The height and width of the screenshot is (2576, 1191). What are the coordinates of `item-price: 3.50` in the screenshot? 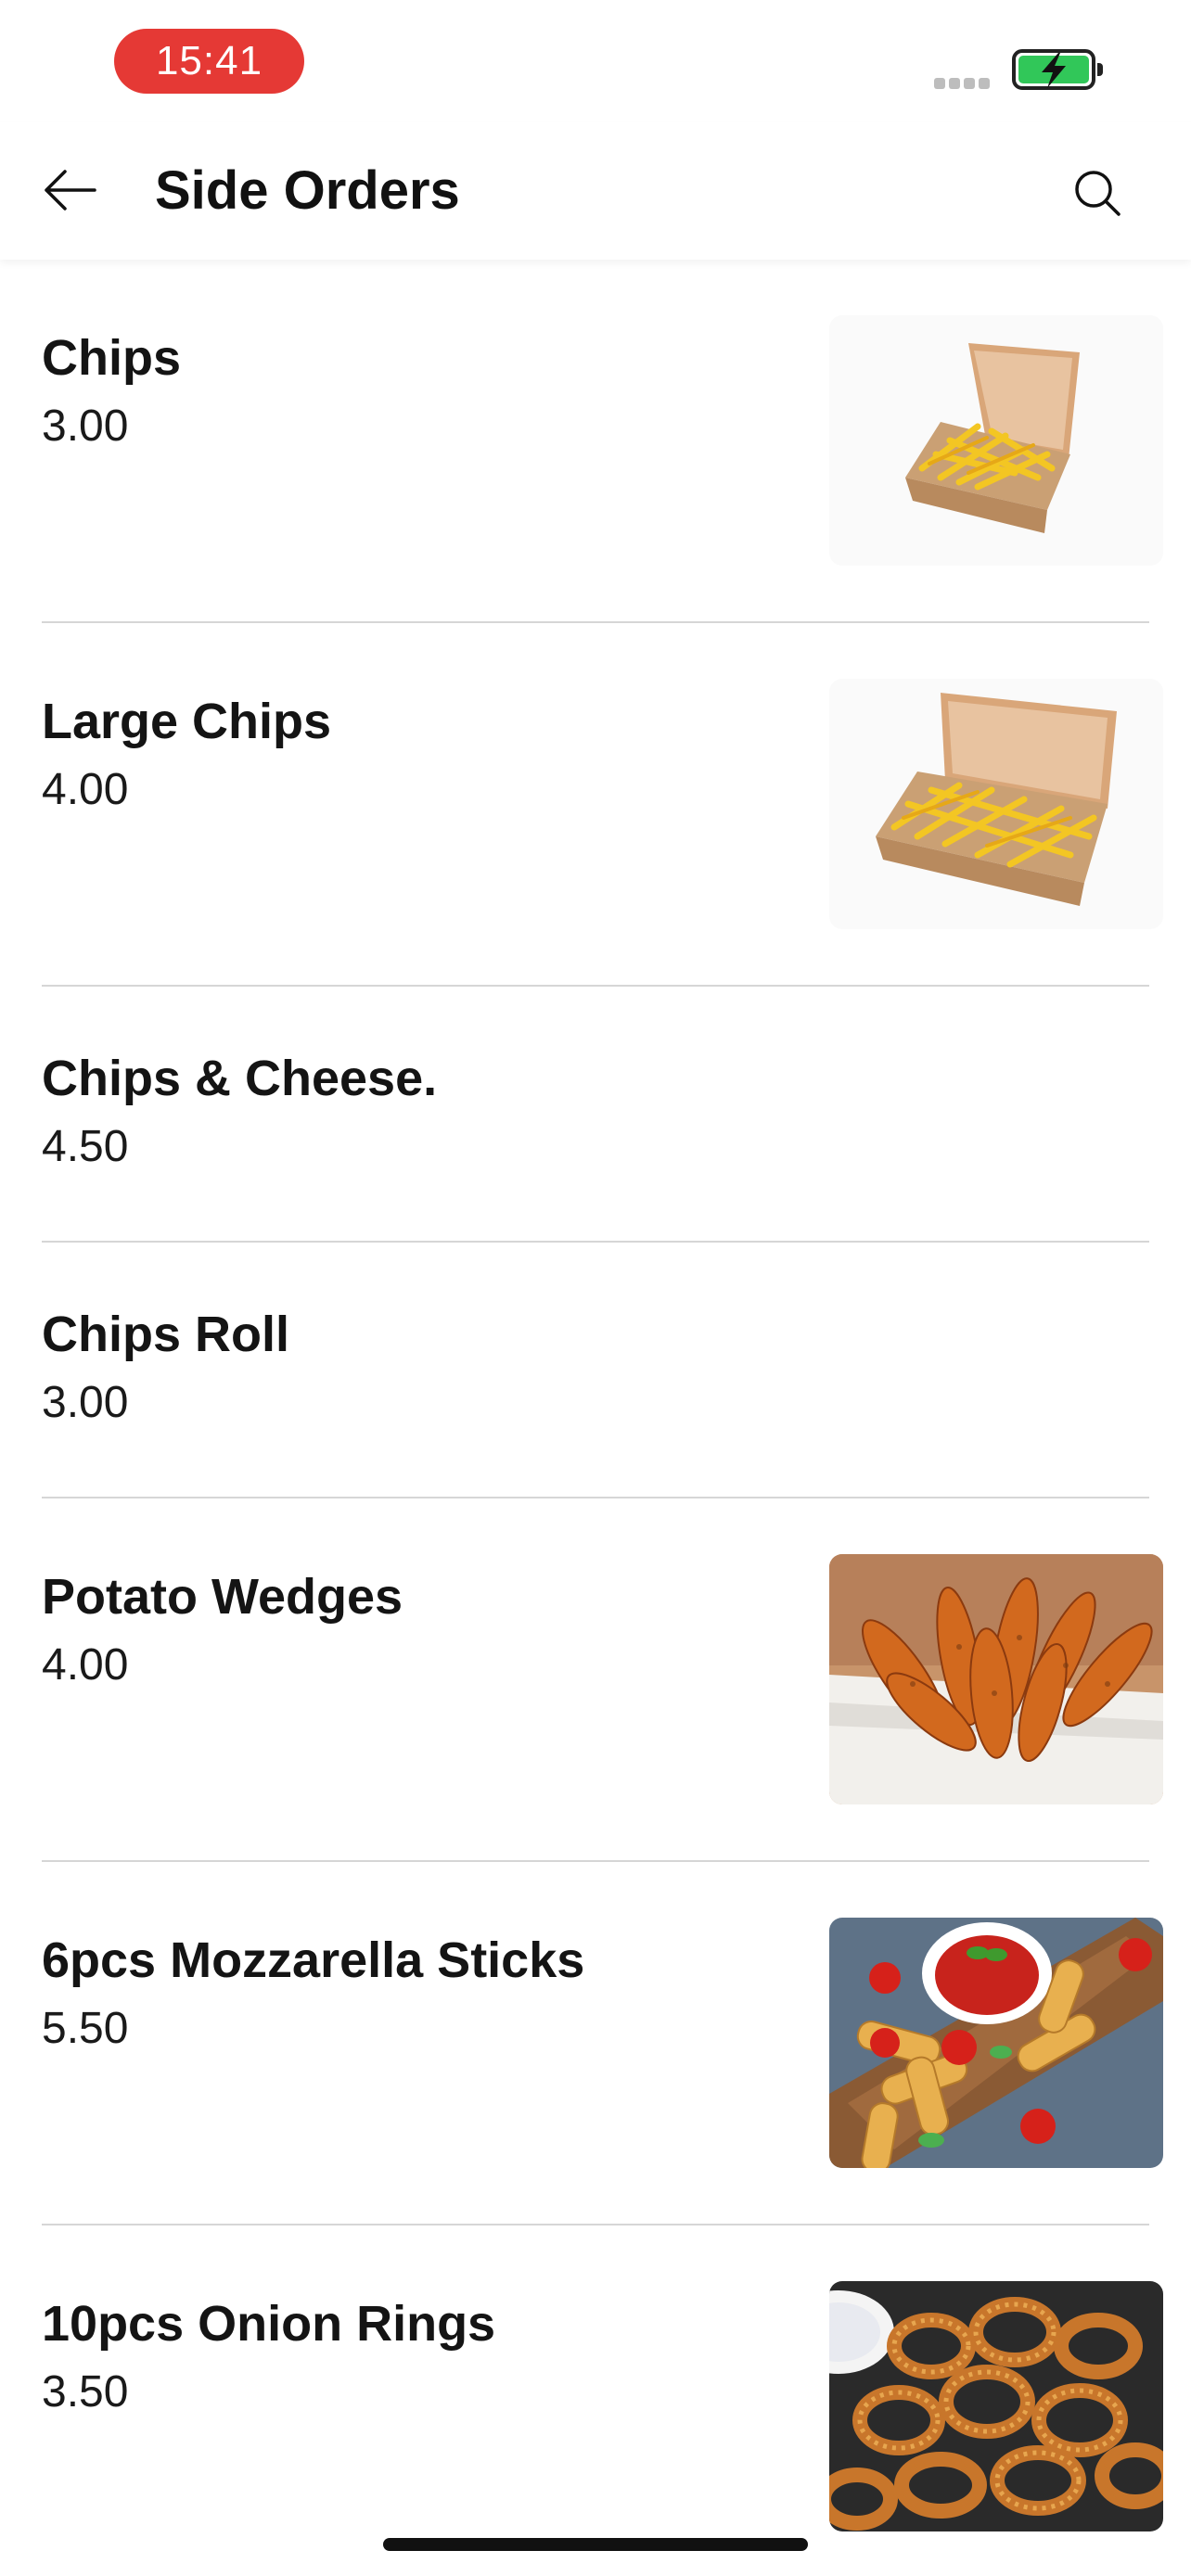 It's located at (85, 2392).